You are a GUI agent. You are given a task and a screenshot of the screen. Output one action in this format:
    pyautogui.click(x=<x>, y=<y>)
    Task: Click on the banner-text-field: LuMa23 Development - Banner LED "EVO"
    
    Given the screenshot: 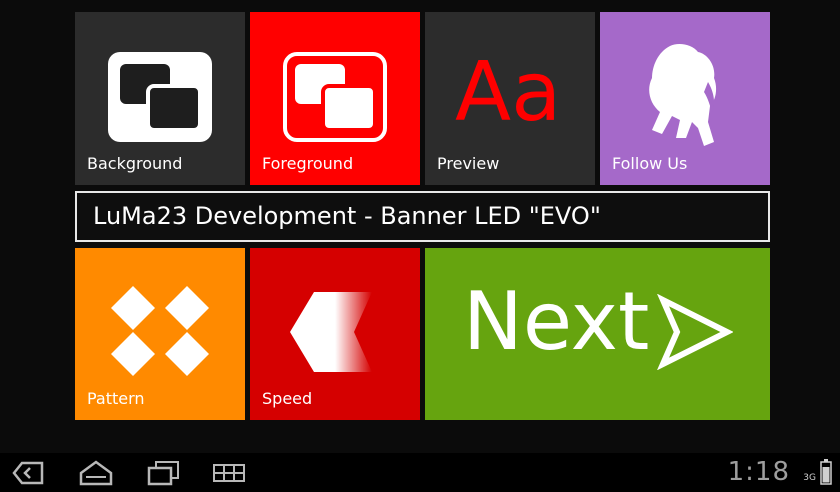 What is the action you would take?
    pyautogui.click(x=422, y=216)
    